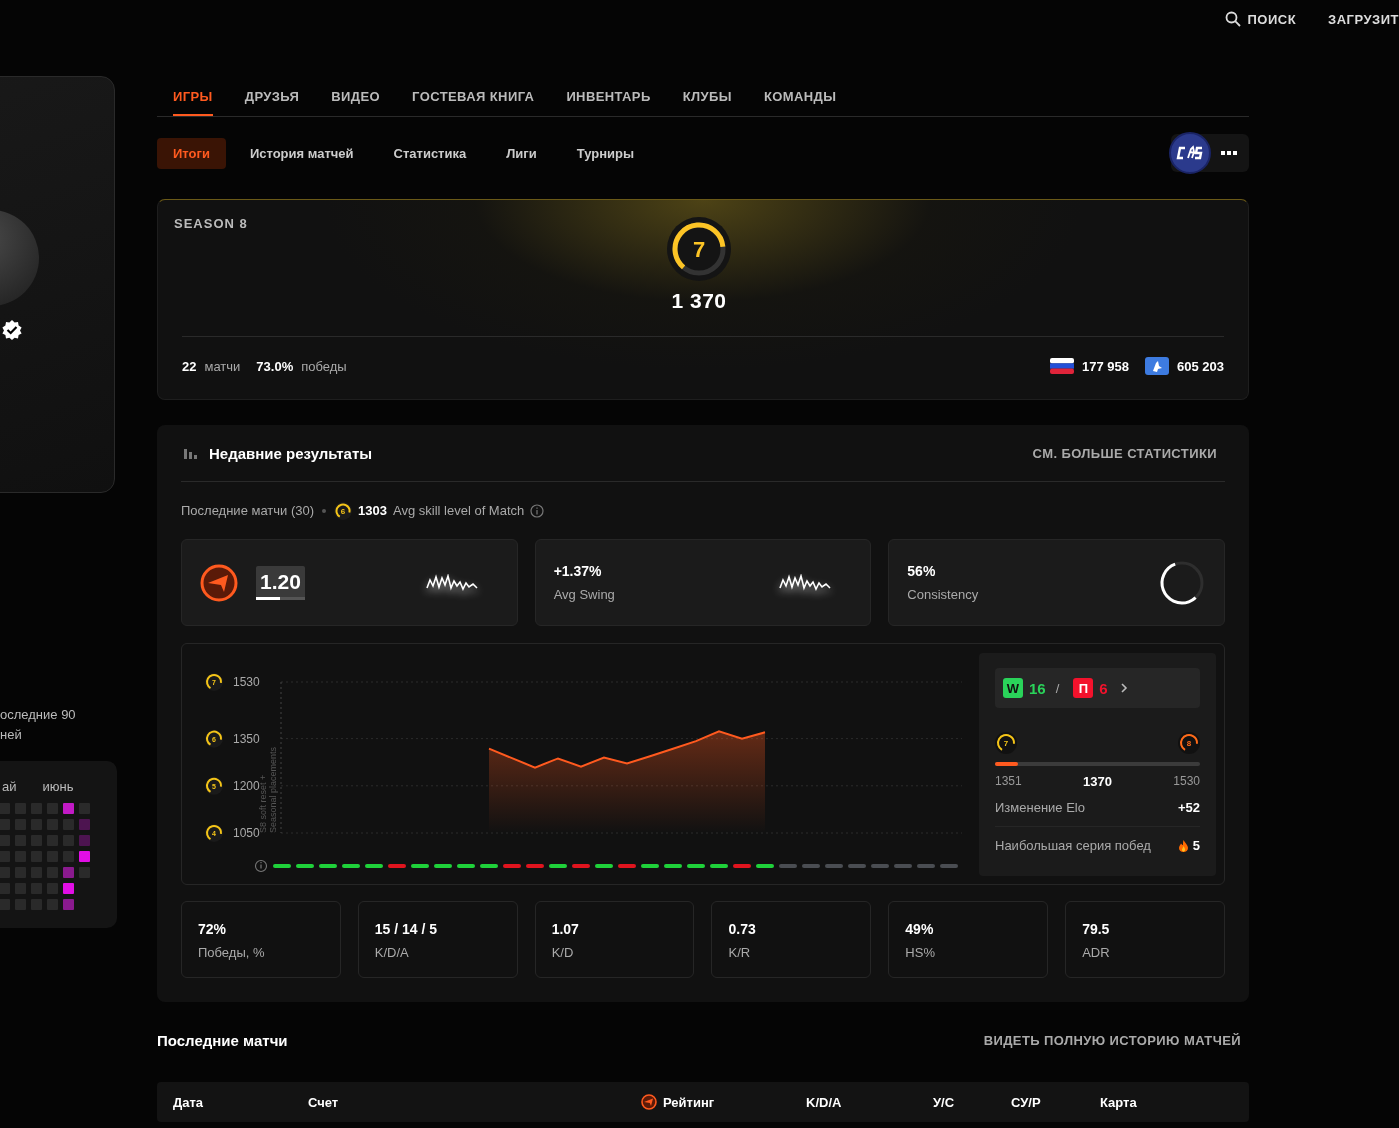 The width and height of the screenshot is (1399, 1128). What do you see at coordinates (1040, 807) in the screenshot?
I see `summary-label: Изменение Elo` at bounding box center [1040, 807].